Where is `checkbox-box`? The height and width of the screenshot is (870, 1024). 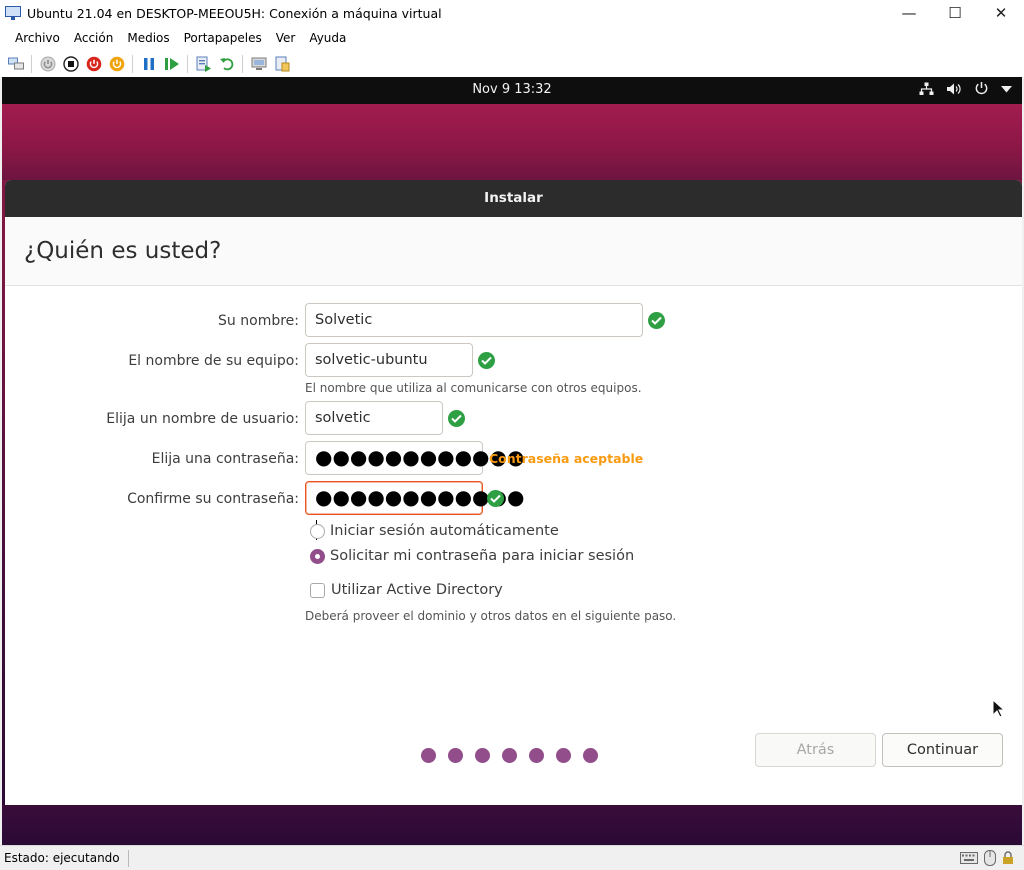 checkbox-box is located at coordinates (317, 590).